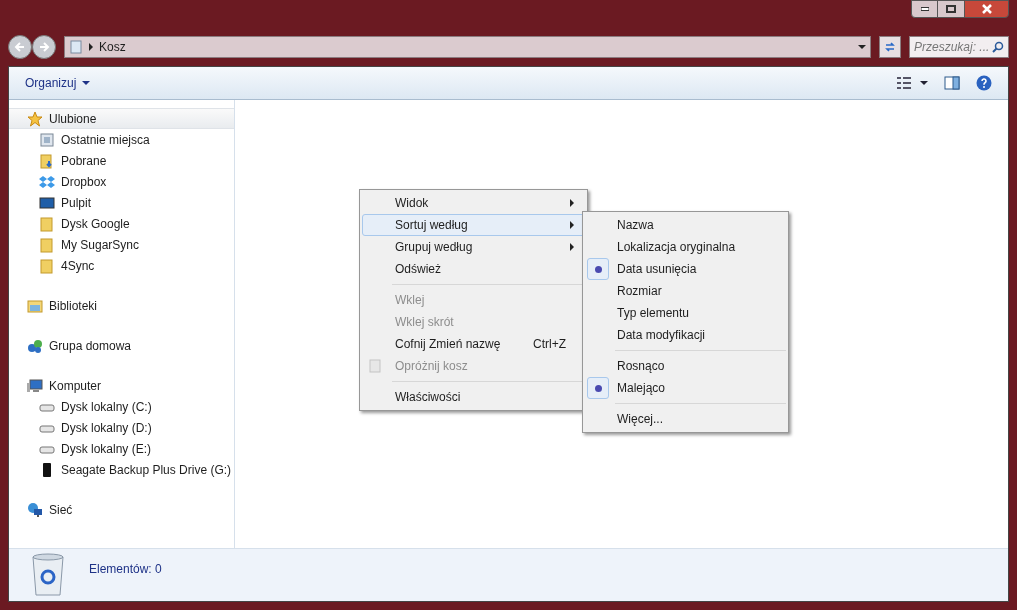 The height and width of the screenshot is (610, 1017). I want to click on computer-icon, so click(35, 385).